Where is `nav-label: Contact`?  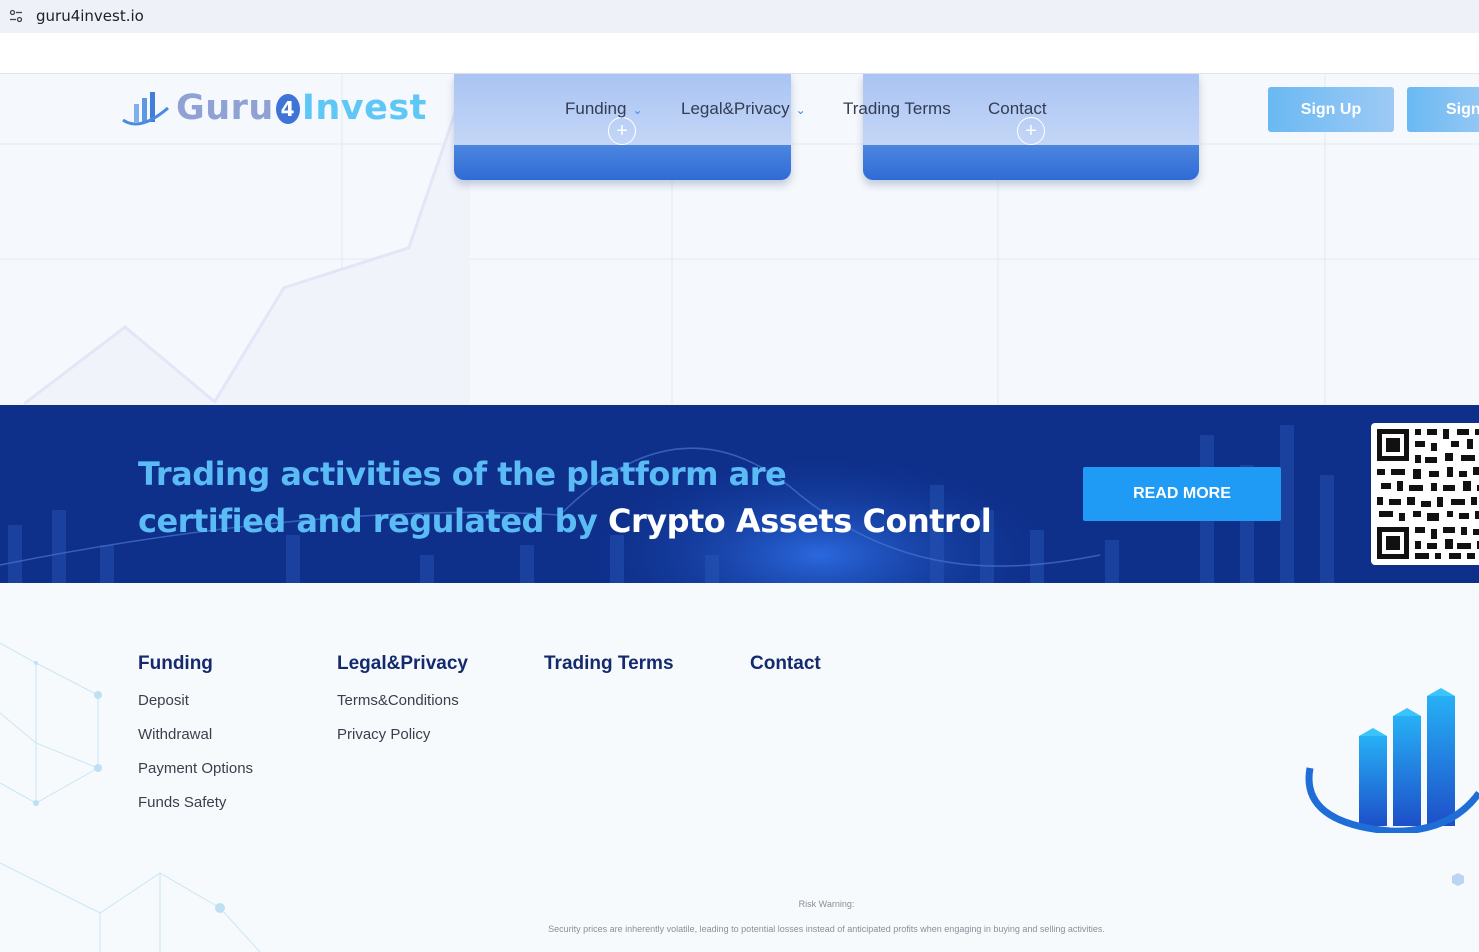
nav-label: Contact is located at coordinates (1017, 108).